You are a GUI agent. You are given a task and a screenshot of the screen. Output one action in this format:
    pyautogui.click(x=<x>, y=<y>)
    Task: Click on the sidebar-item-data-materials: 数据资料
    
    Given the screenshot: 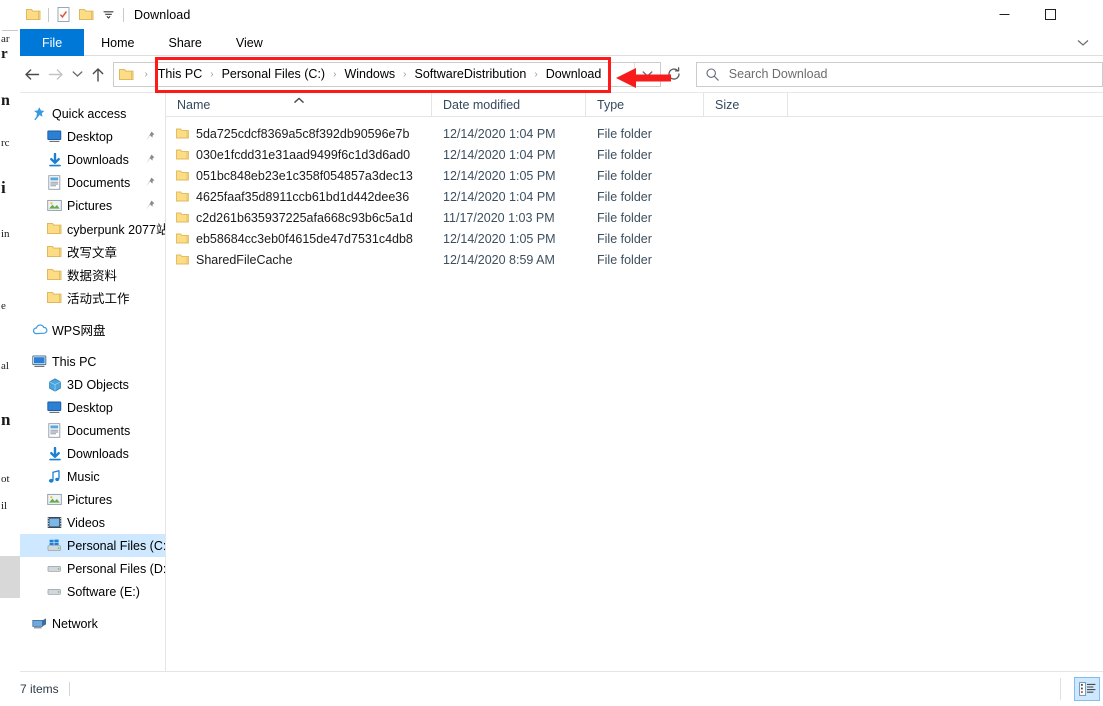 What is the action you would take?
    pyautogui.click(x=92, y=274)
    